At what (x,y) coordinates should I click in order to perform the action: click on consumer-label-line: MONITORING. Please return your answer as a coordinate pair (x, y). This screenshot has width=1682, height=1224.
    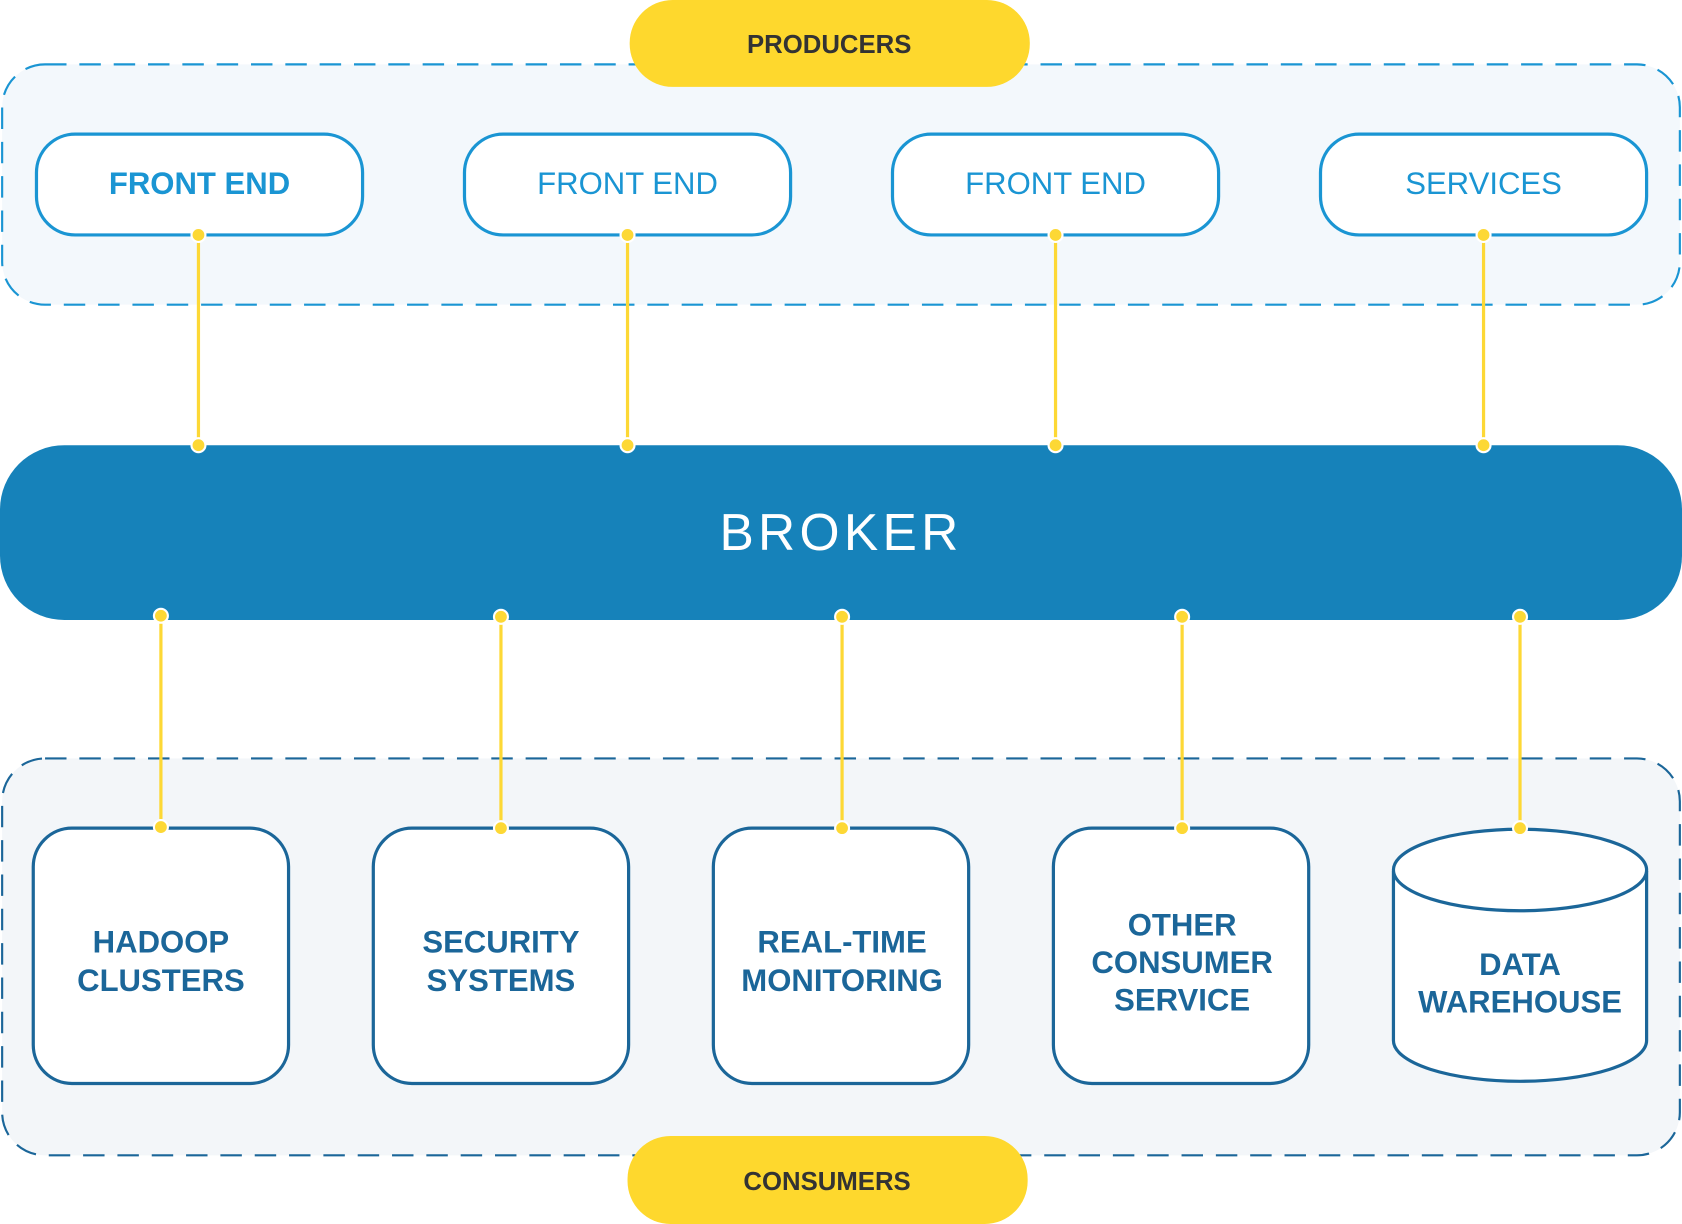
    Looking at the image, I should click on (842, 980).